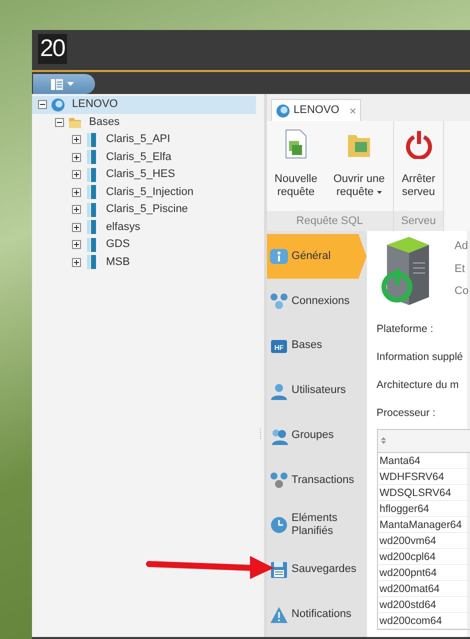 This screenshot has height=639, width=470. What do you see at coordinates (144, 122) in the screenshot?
I see `tree-item: Bases` at bounding box center [144, 122].